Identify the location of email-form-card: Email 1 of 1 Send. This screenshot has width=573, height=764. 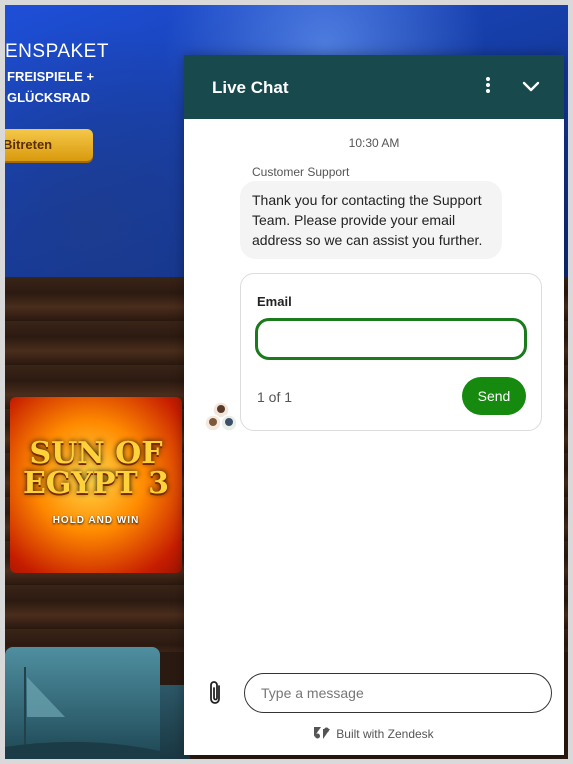
(391, 352).